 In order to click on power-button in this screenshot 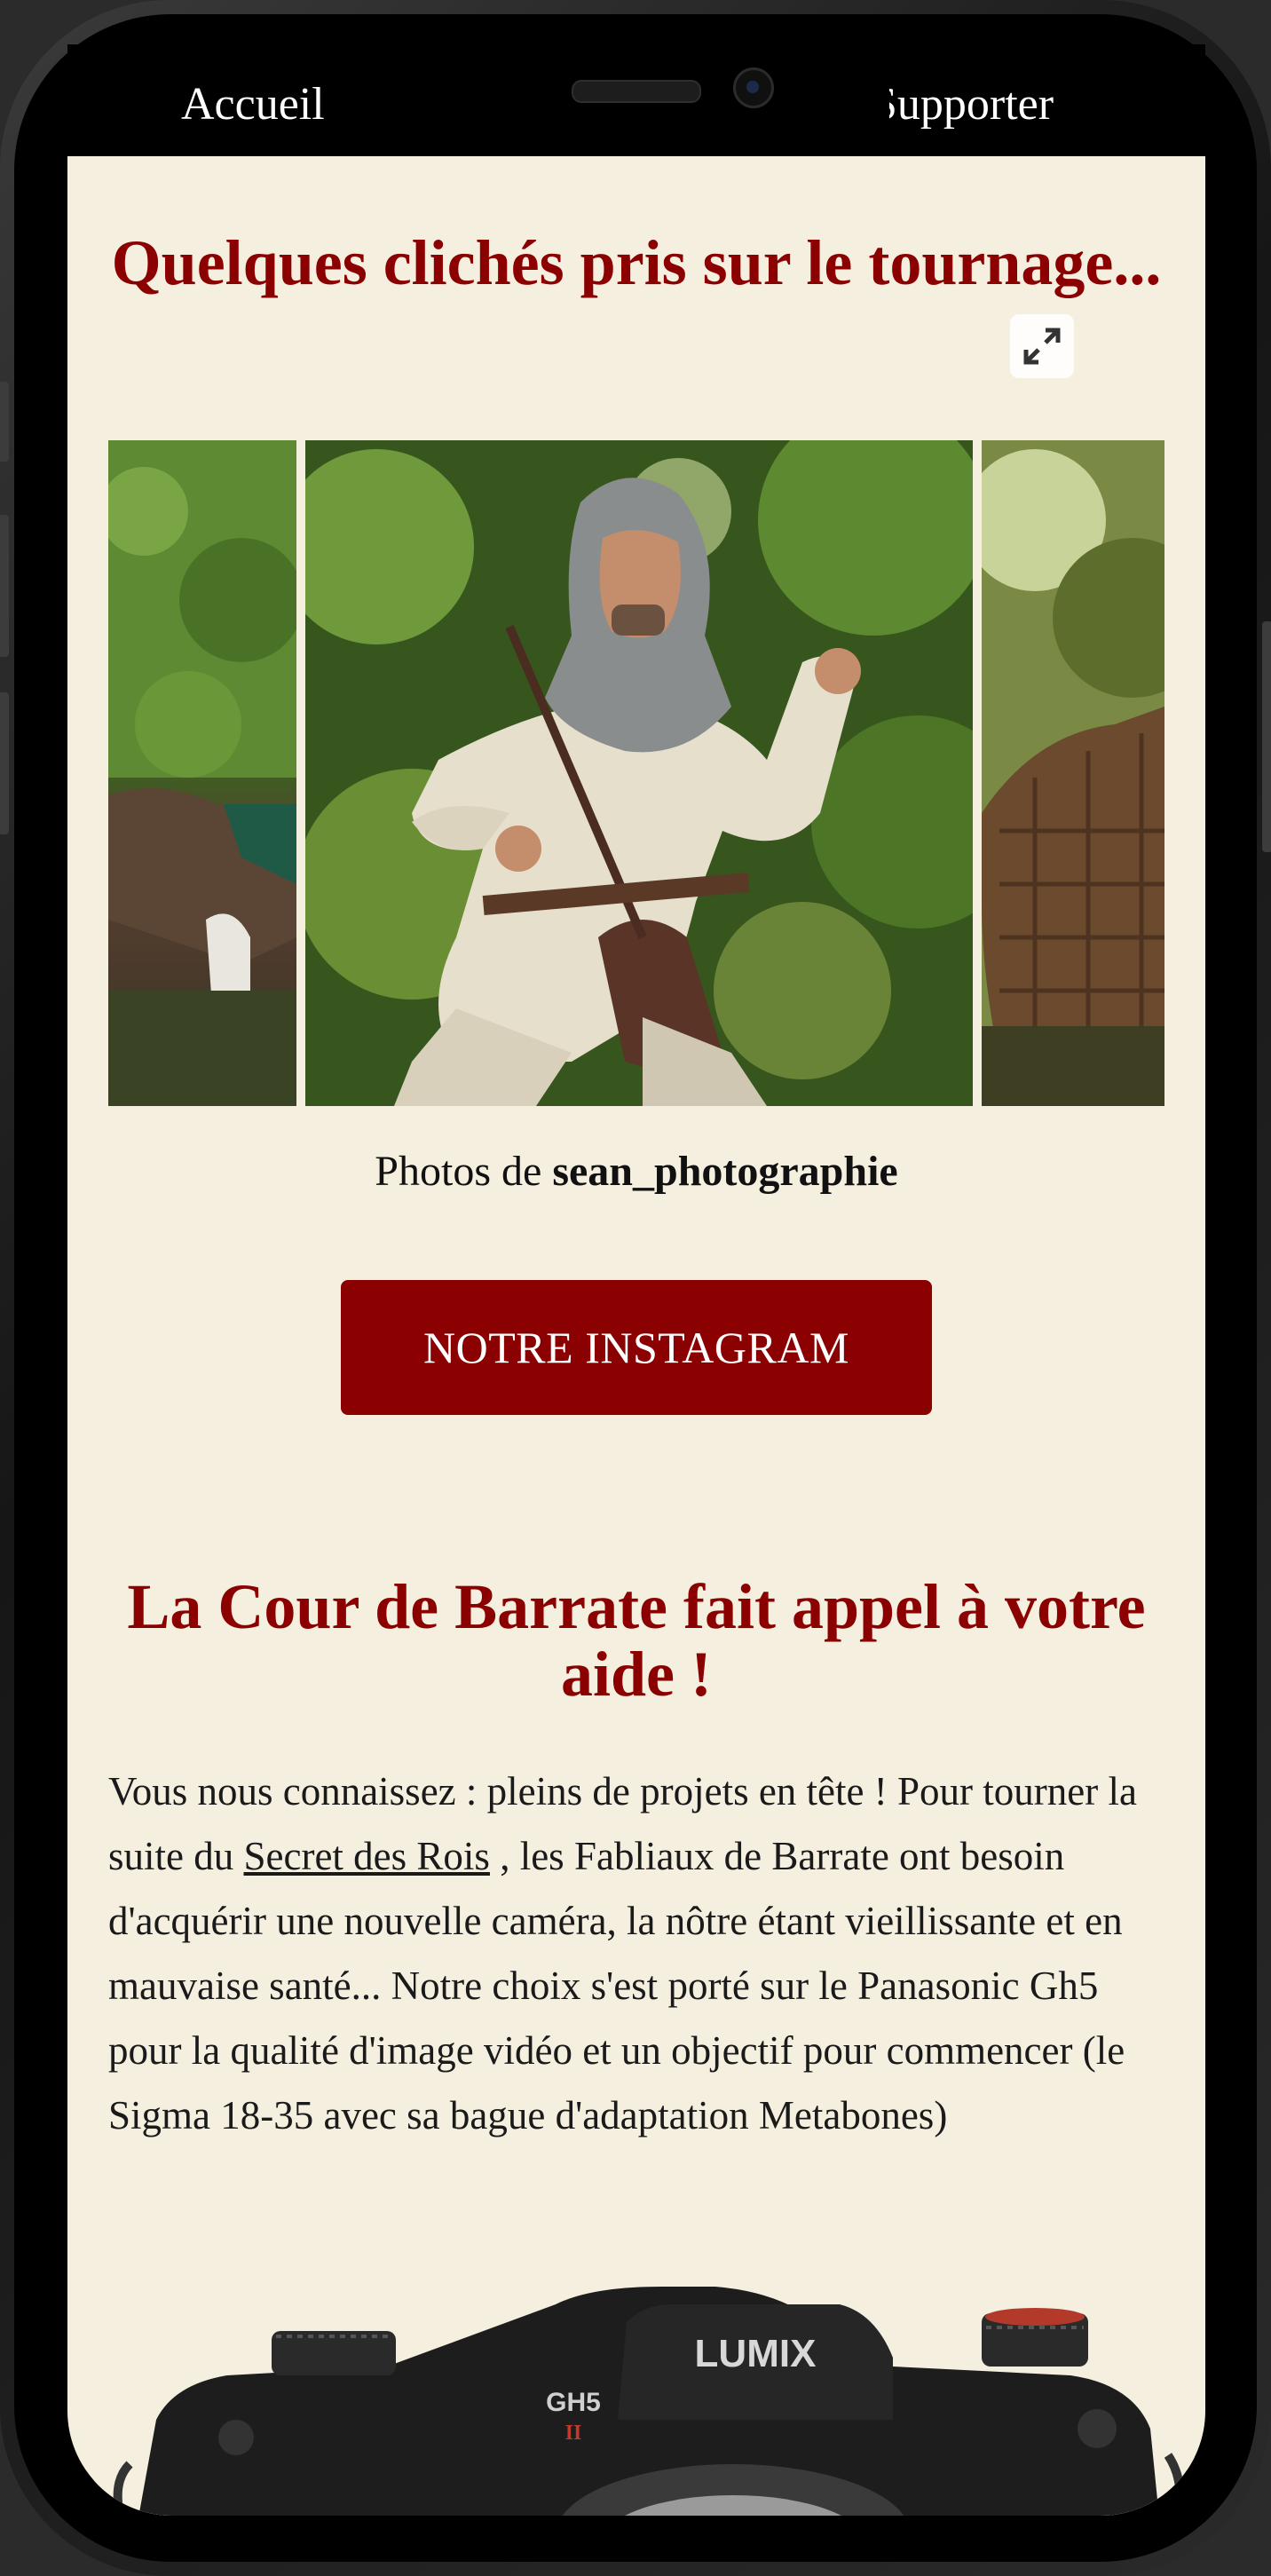, I will do `click(1266, 736)`.